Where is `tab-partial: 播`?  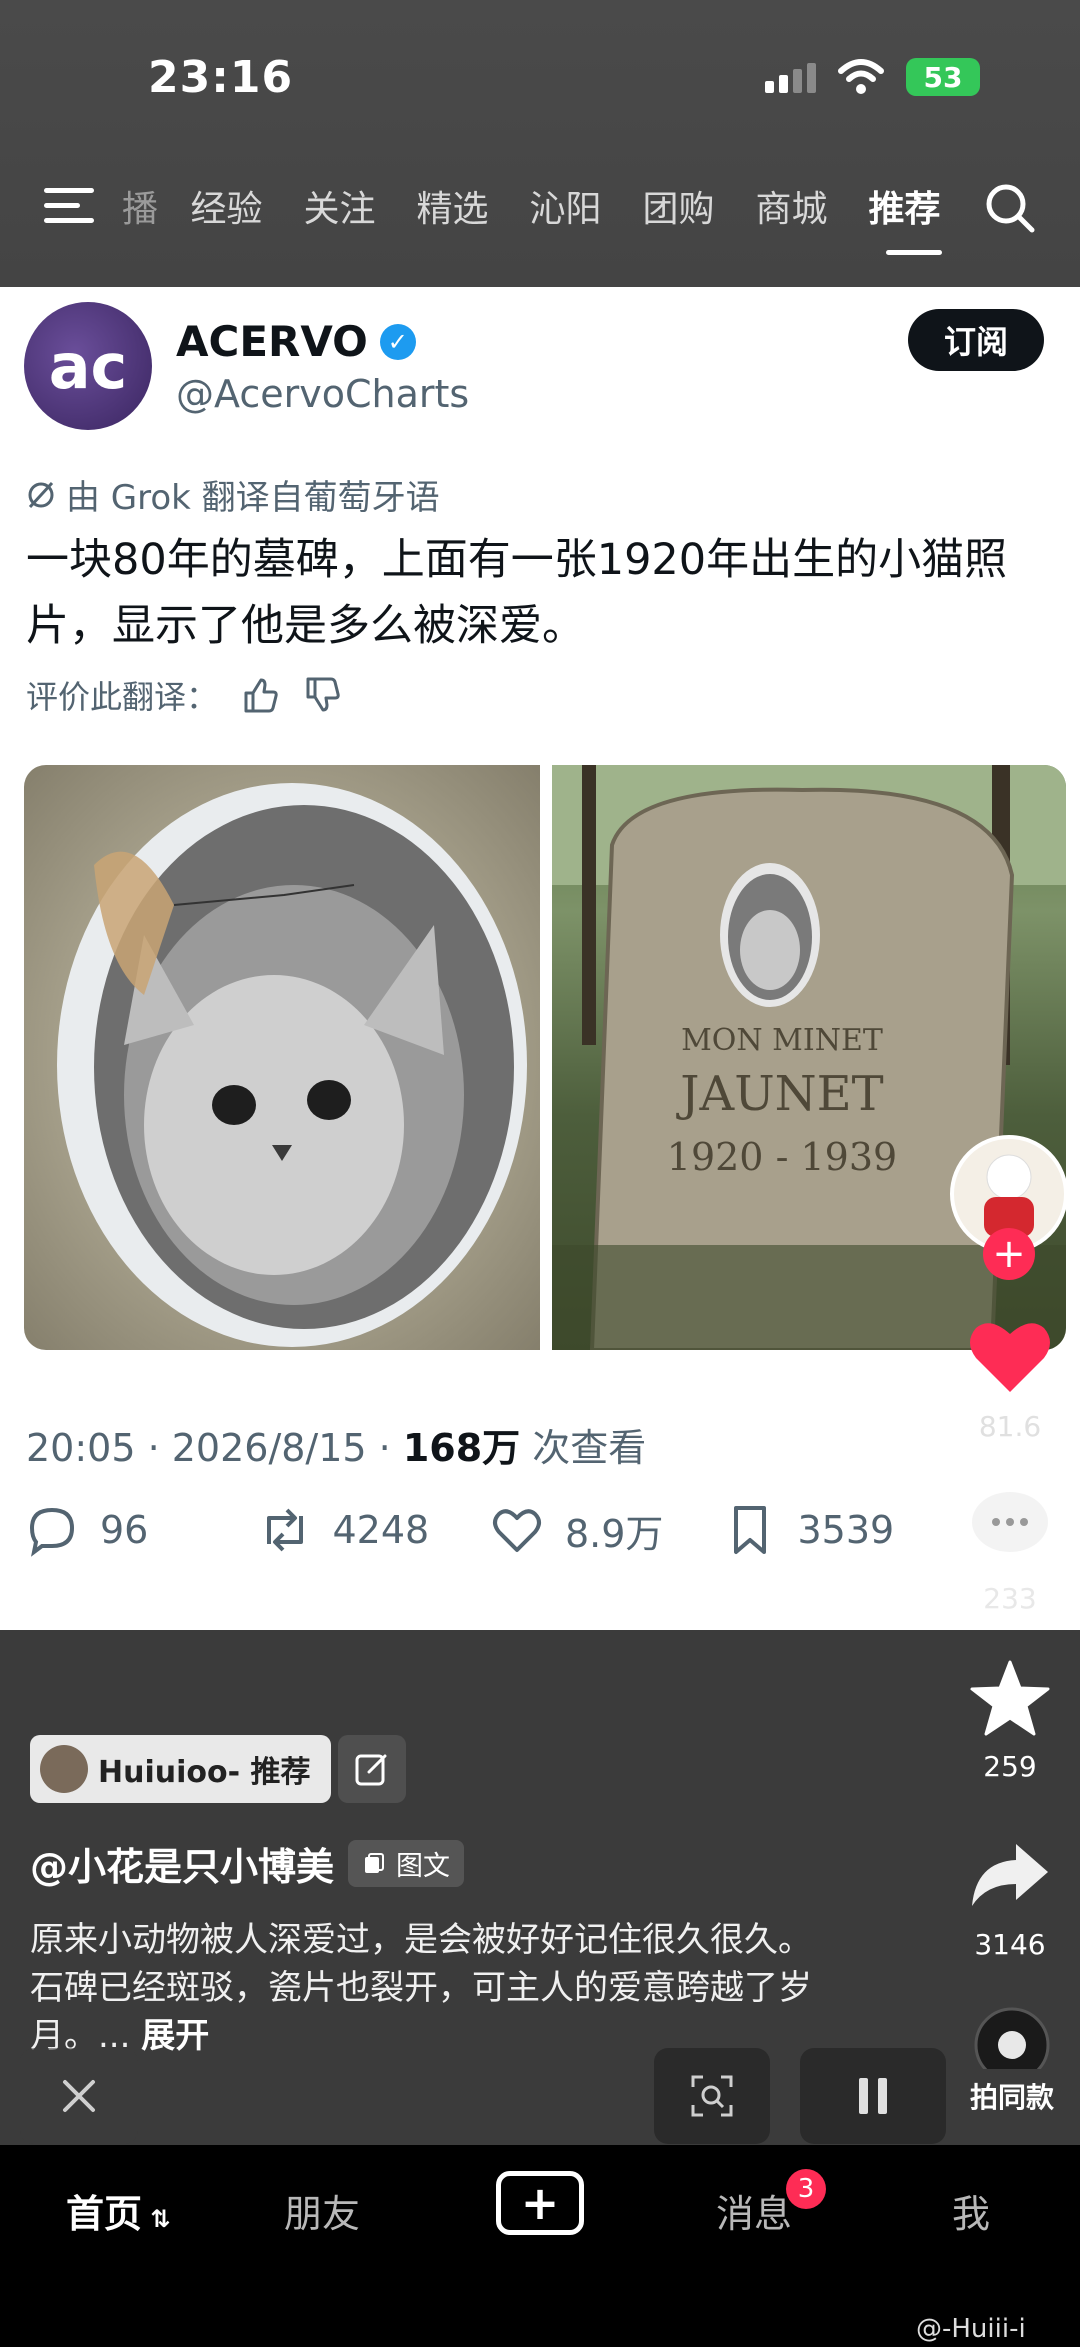 tab-partial: 播 is located at coordinates (140, 206).